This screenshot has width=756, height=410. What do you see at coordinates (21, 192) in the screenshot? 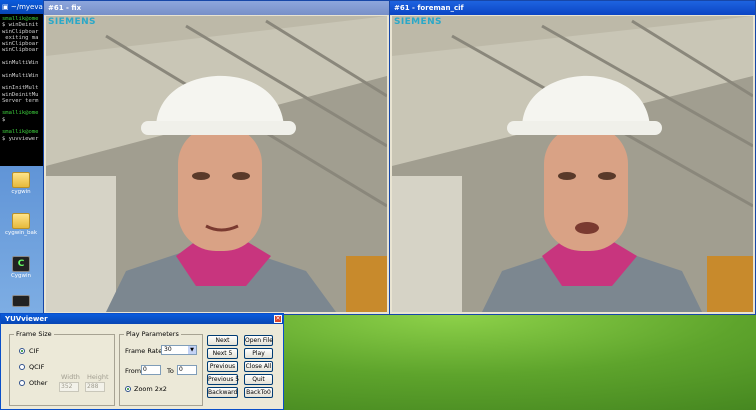
I see `desktop-icon-label: cygwin` at bounding box center [21, 192].